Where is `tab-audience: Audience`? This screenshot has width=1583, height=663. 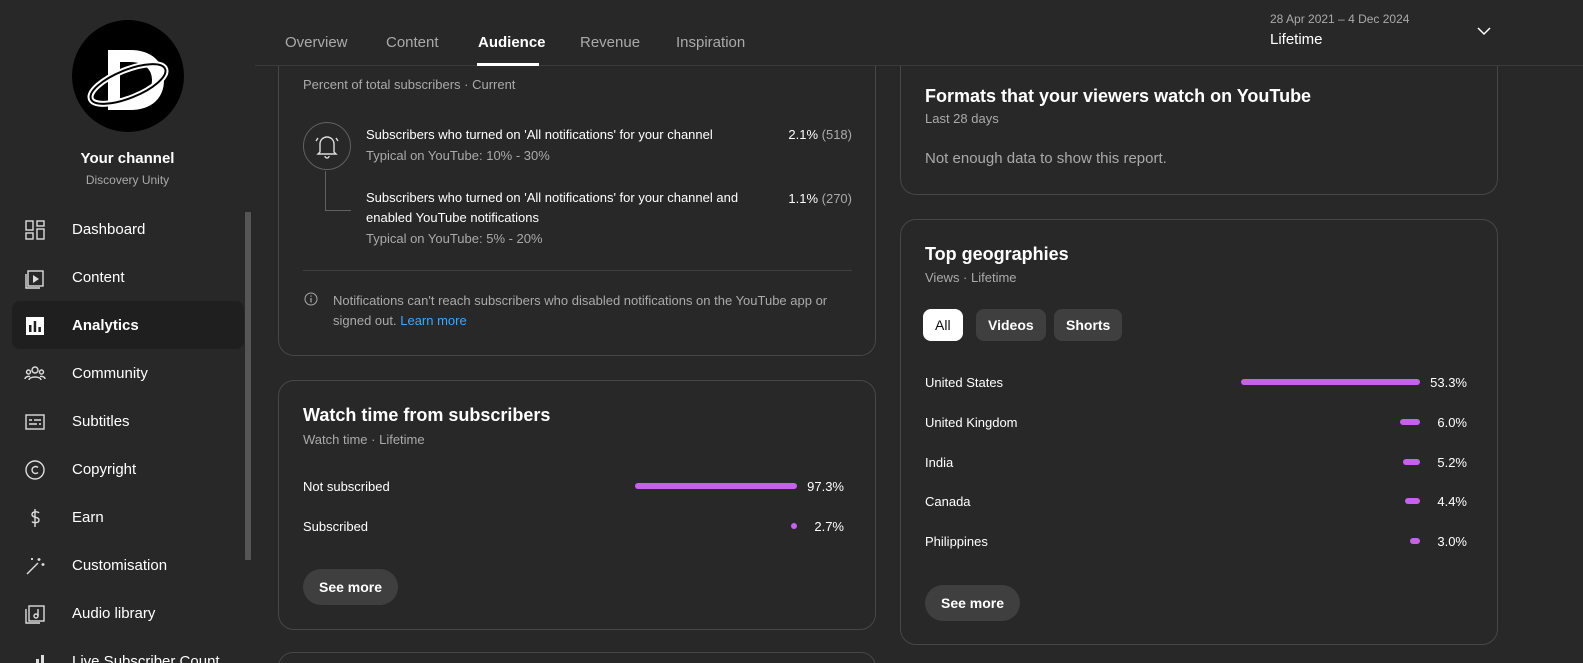 tab-audience: Audience is located at coordinates (512, 42).